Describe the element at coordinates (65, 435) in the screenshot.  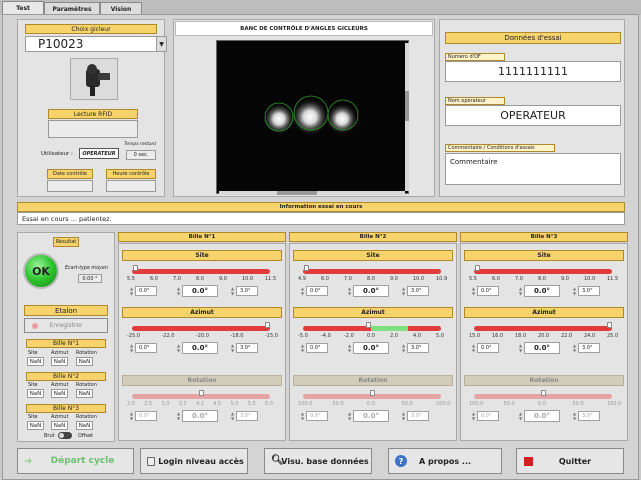
I see `brut-offset-toggle` at that location.